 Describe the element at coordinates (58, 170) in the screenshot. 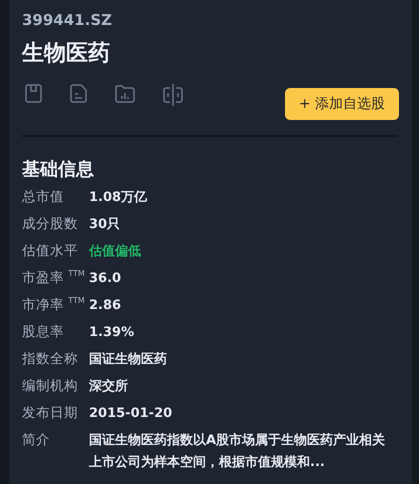

I see `section-title: 基础信息` at that location.